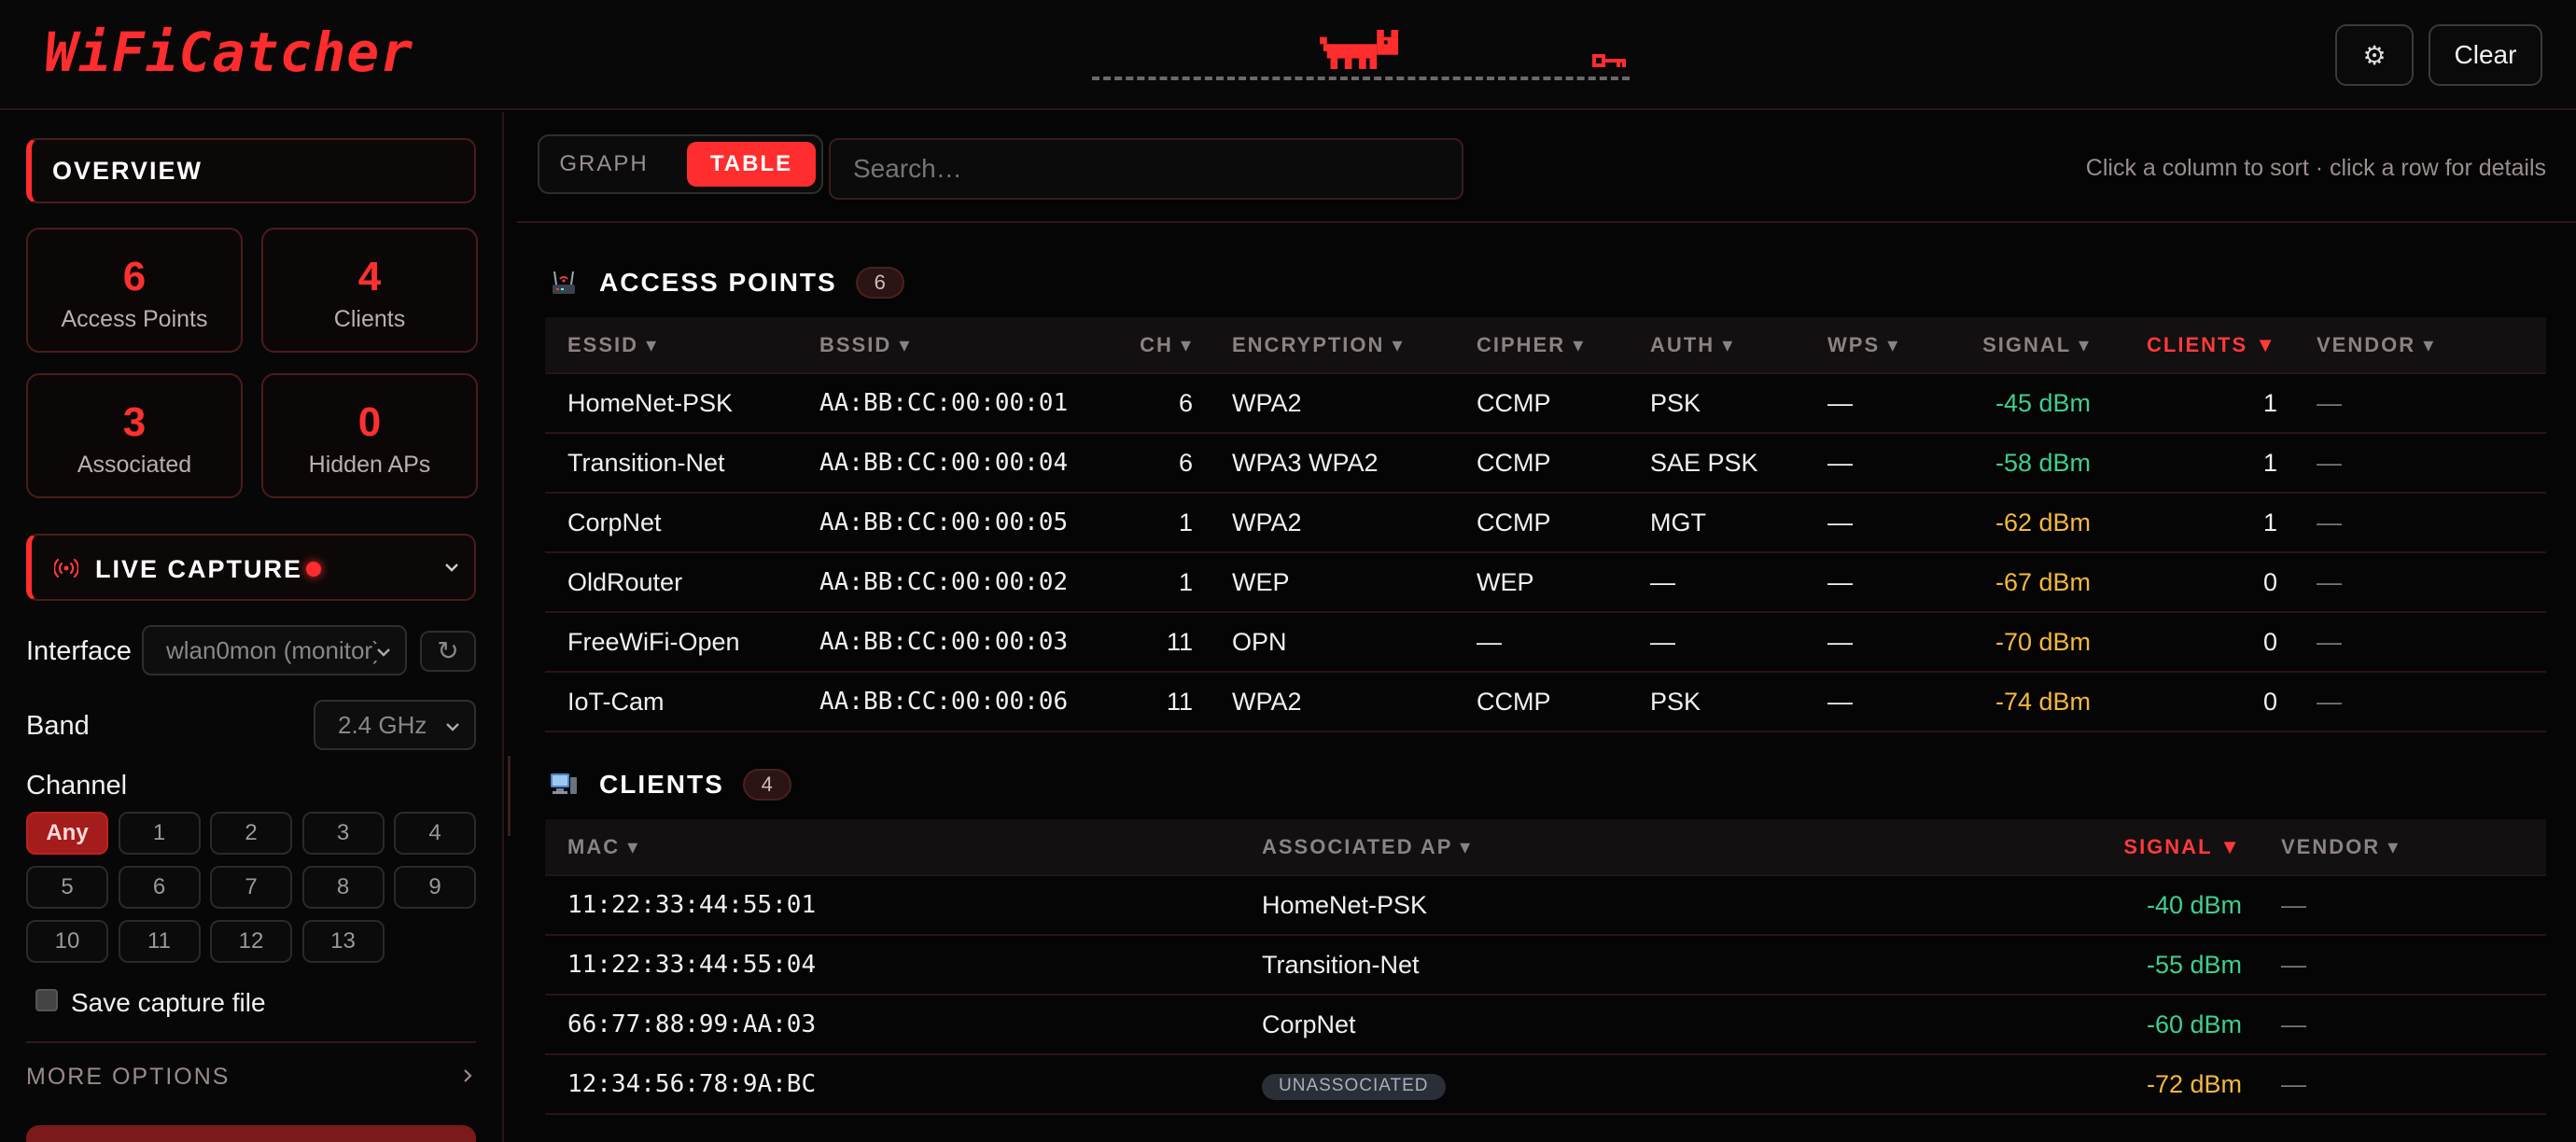  Describe the element at coordinates (435, 833) in the screenshot. I see `channel-option-4: 4` at that location.